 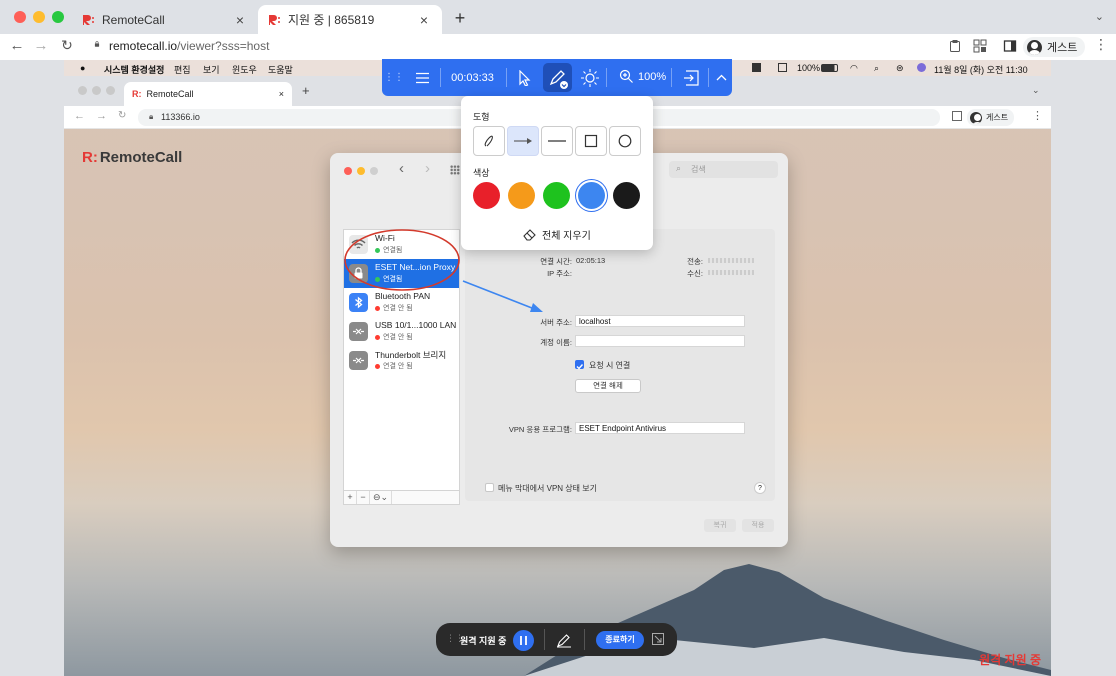 I want to click on inner-profile-button: 게스트, so click(x=991, y=117).